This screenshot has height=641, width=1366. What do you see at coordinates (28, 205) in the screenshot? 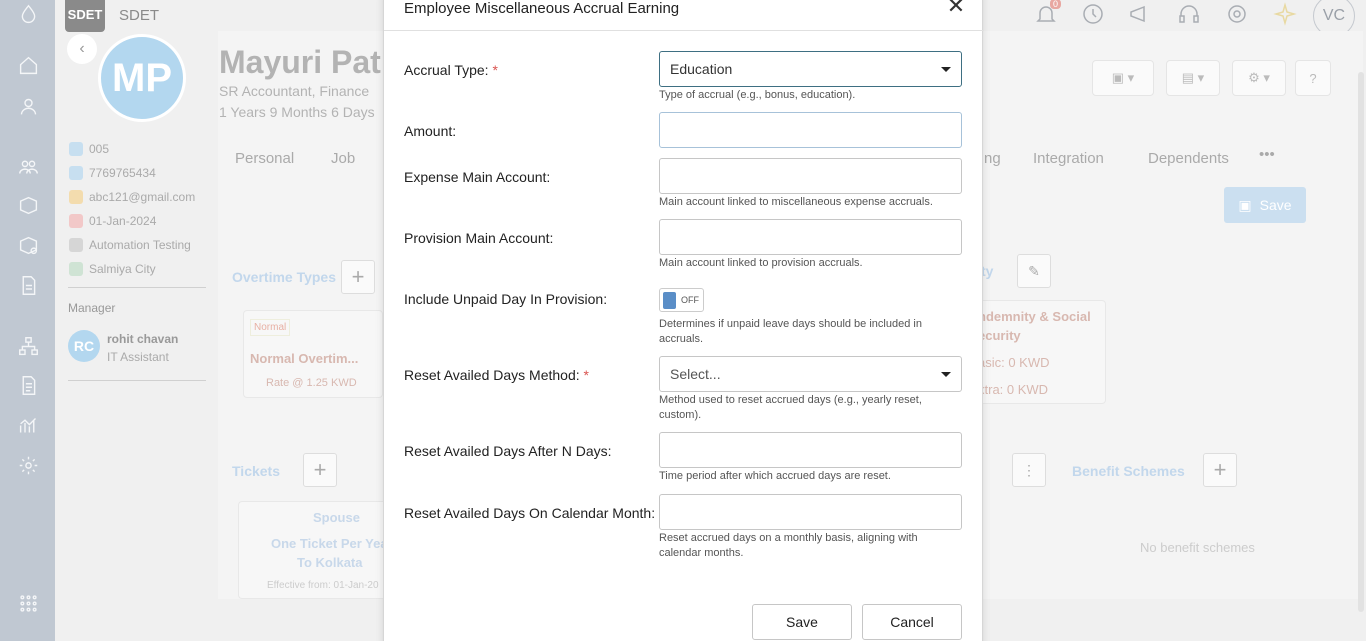
I see `box-settings-icon` at bounding box center [28, 205].